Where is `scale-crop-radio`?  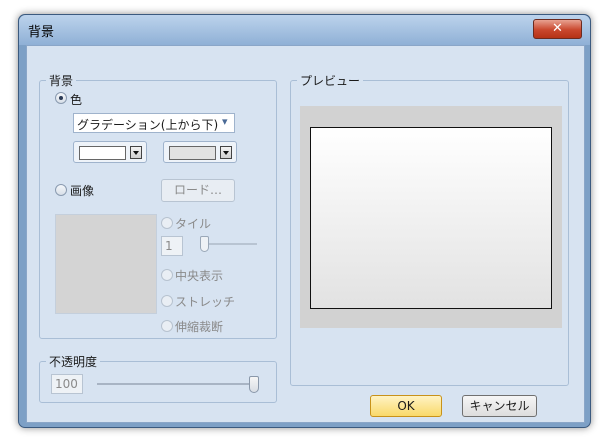
scale-crop-radio is located at coordinates (167, 326).